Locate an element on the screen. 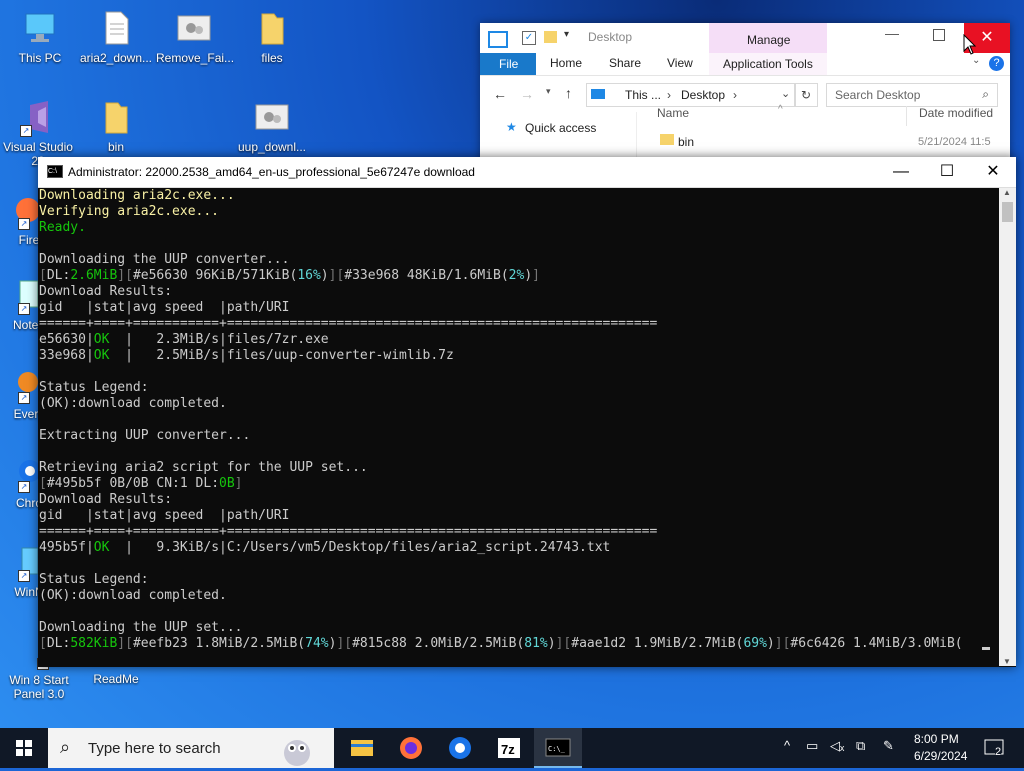 Image resolution: width=1024 pixels, height=771 pixels. address-bar: This ... › Desktop › ⌄ is located at coordinates (691, 95).